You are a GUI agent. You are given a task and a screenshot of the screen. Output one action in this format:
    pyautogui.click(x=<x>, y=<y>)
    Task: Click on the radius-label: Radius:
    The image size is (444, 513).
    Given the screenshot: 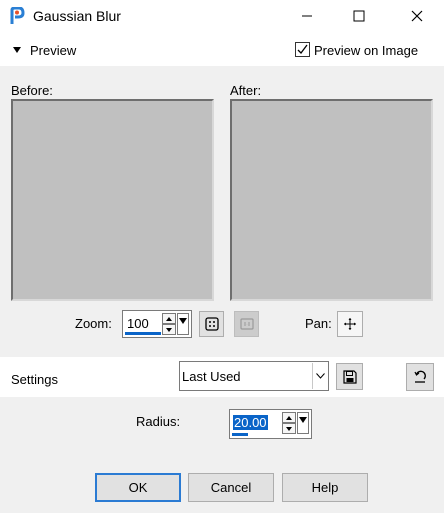 What is the action you would take?
    pyautogui.click(x=158, y=421)
    